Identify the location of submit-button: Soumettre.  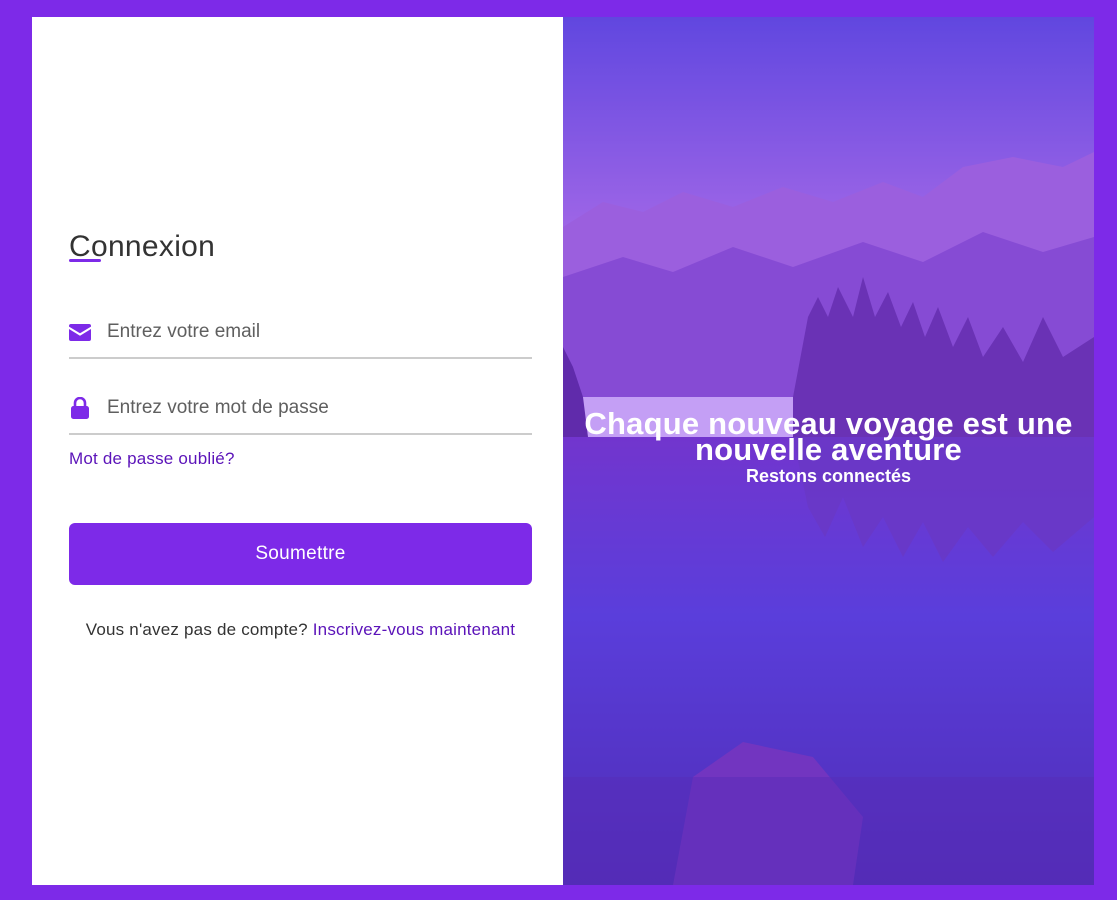
(300, 554).